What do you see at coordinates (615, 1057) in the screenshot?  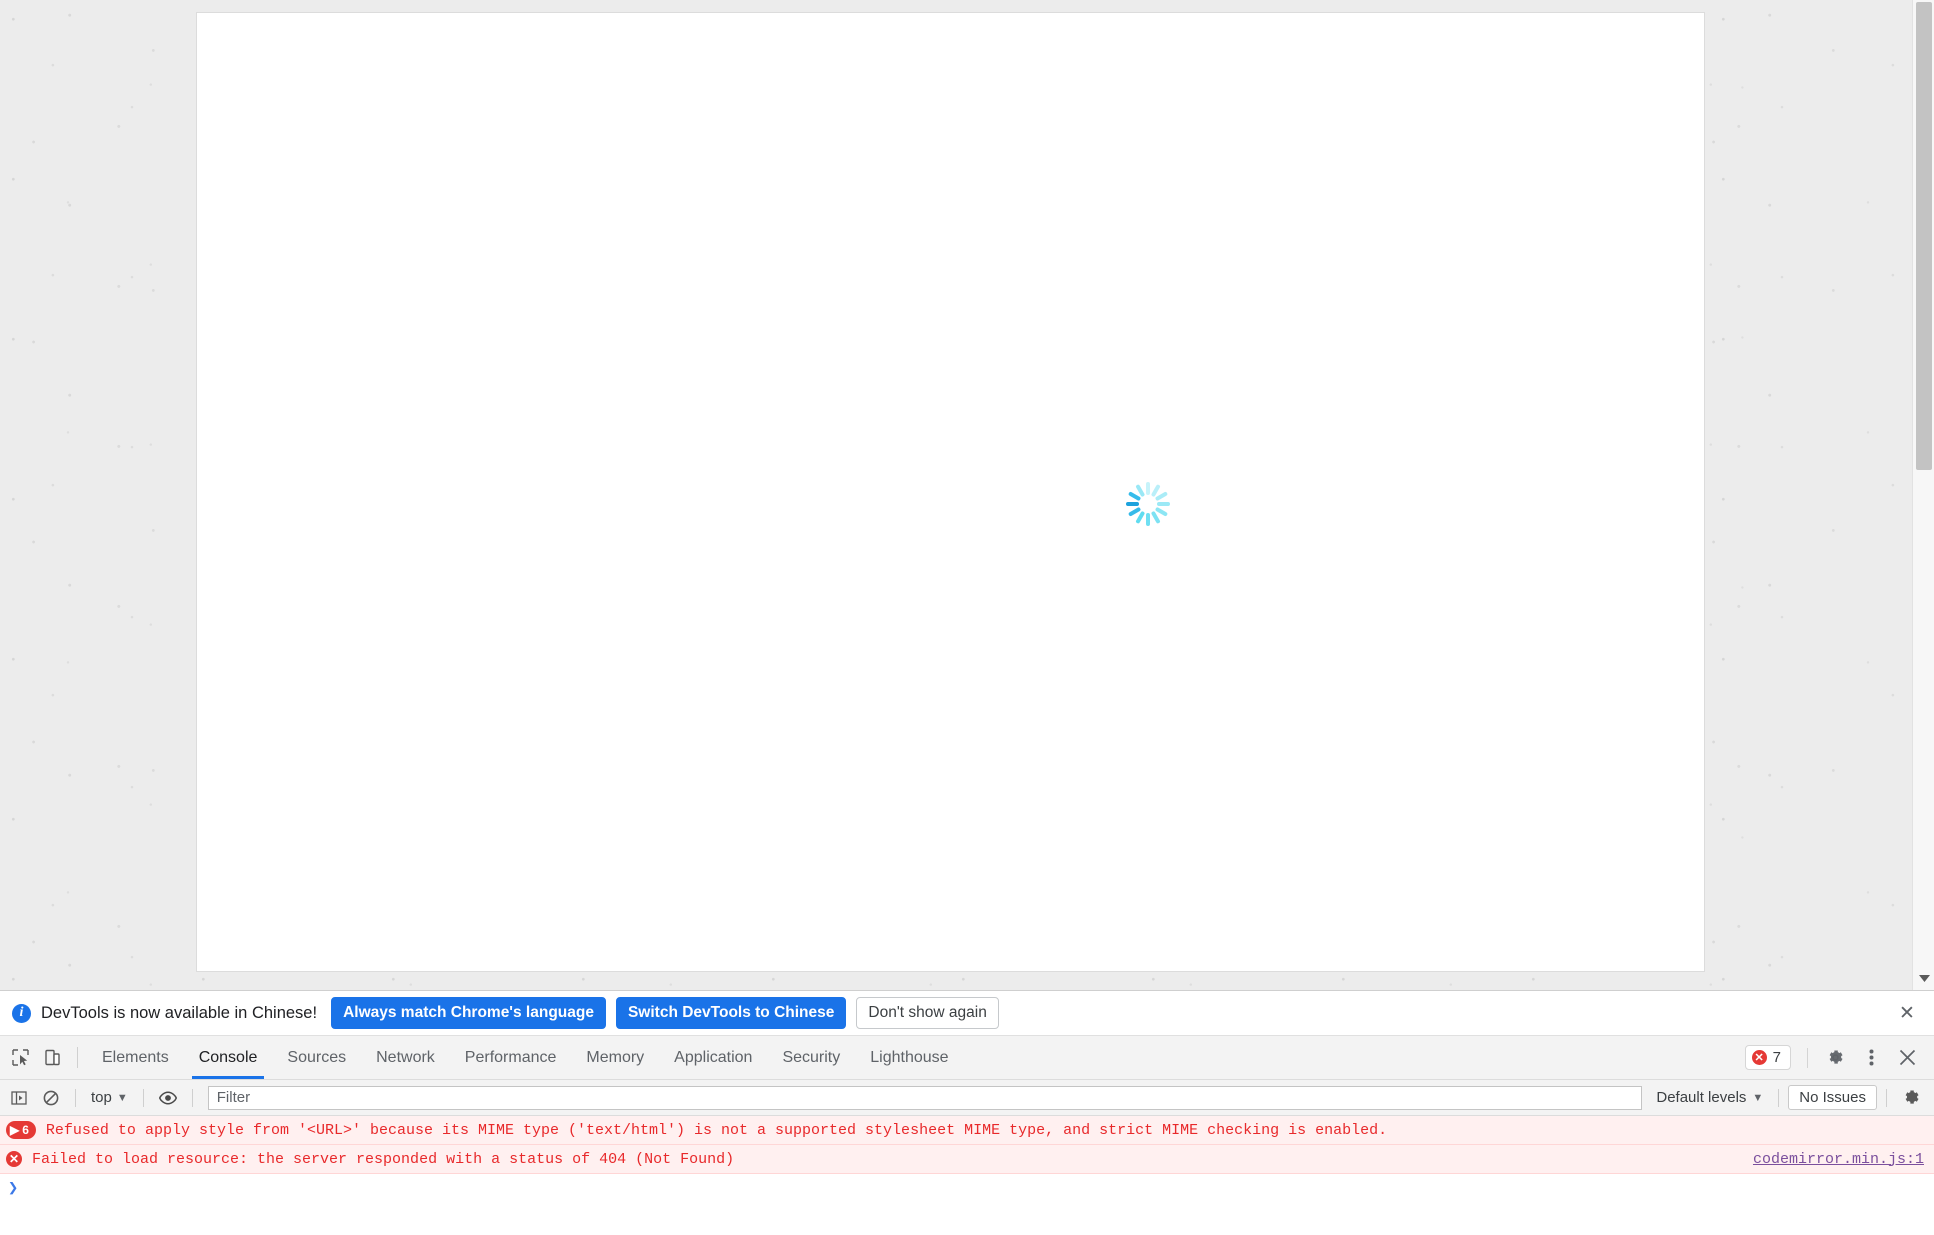 I see `tab-memory: Memory` at bounding box center [615, 1057].